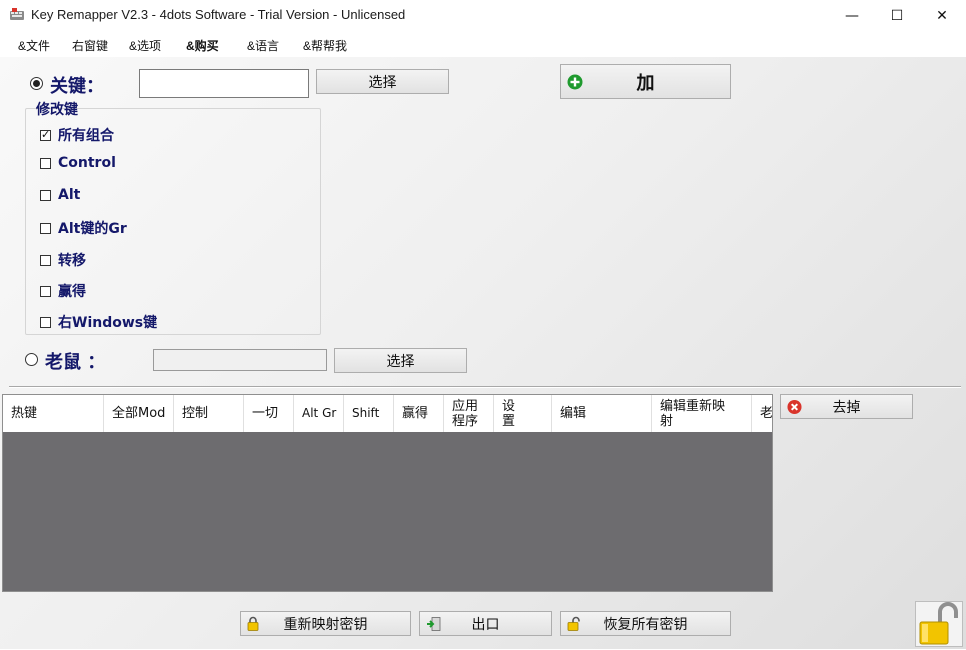 The width and height of the screenshot is (966, 650). What do you see at coordinates (762, 413) in the screenshot?
I see `col-mouse: 老` at bounding box center [762, 413].